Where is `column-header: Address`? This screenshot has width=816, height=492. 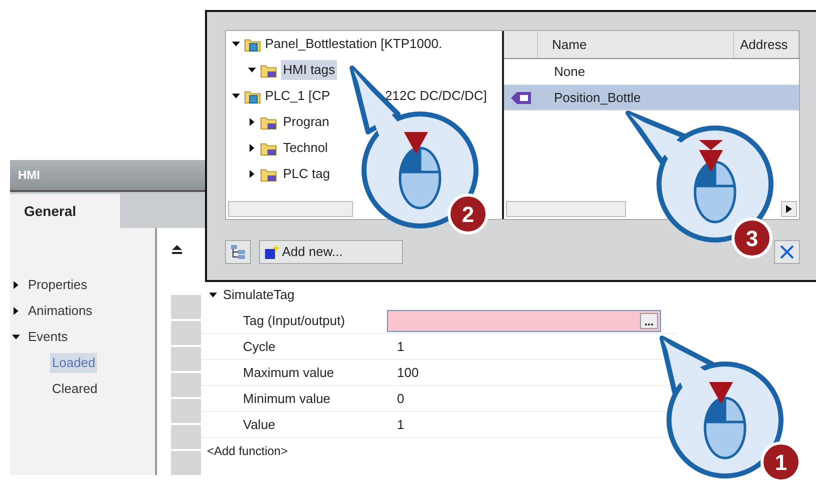
column-header: Address is located at coordinates (766, 44).